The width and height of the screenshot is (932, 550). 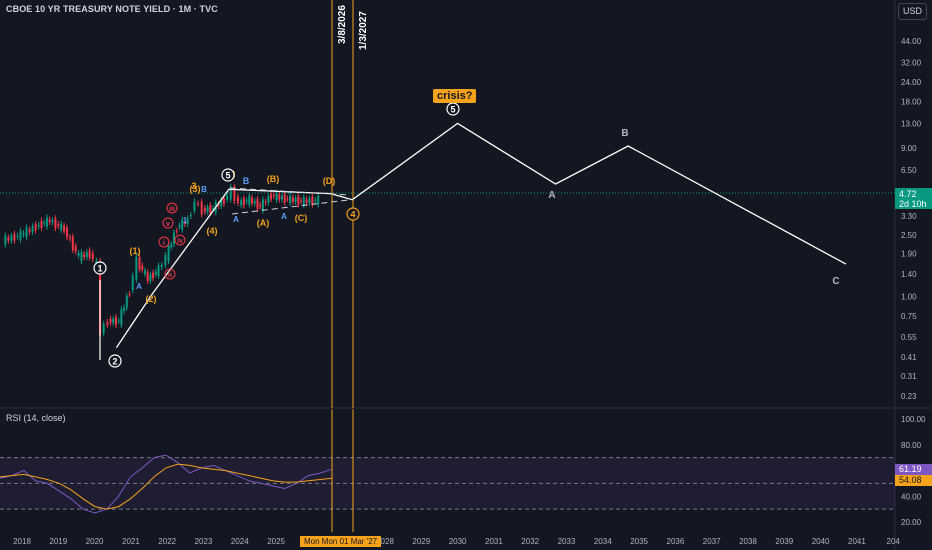 I want to click on currency-button: USD, so click(x=912, y=11).